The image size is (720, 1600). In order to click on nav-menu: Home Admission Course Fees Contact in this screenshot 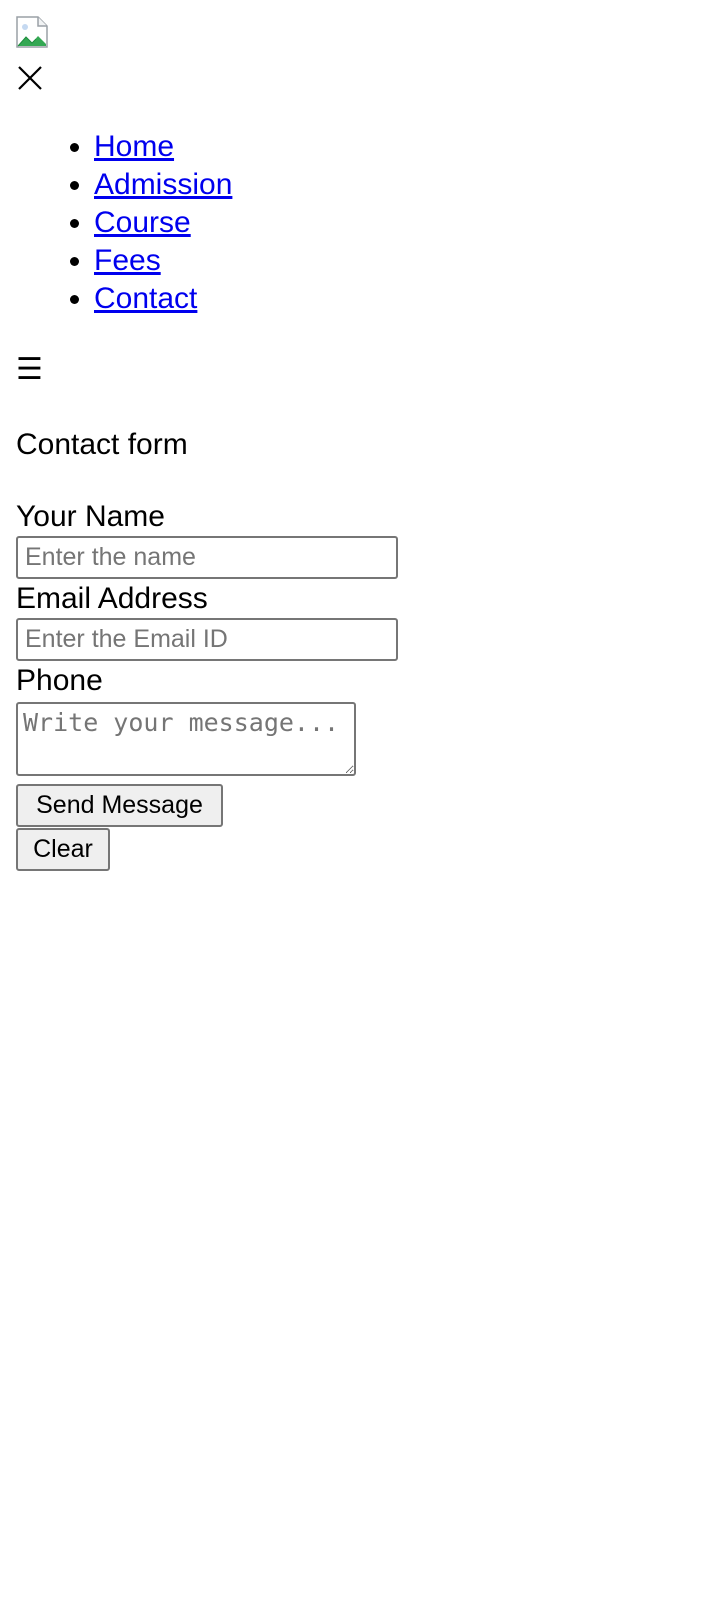, I will do `click(143, 223)`.